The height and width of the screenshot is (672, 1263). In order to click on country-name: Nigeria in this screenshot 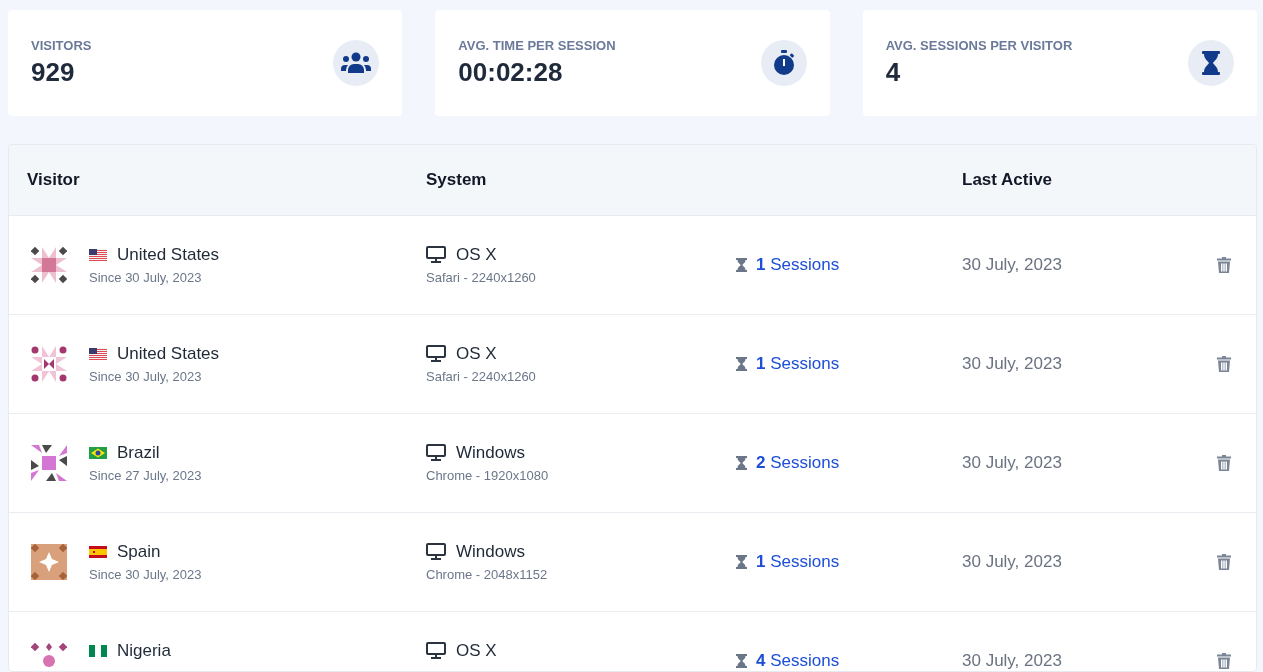, I will do `click(144, 651)`.